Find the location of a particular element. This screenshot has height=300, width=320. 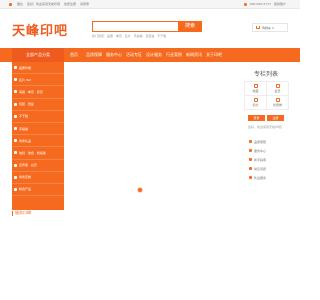

sidebar-item-brochure: 画册印刷 is located at coordinates (38, 68).